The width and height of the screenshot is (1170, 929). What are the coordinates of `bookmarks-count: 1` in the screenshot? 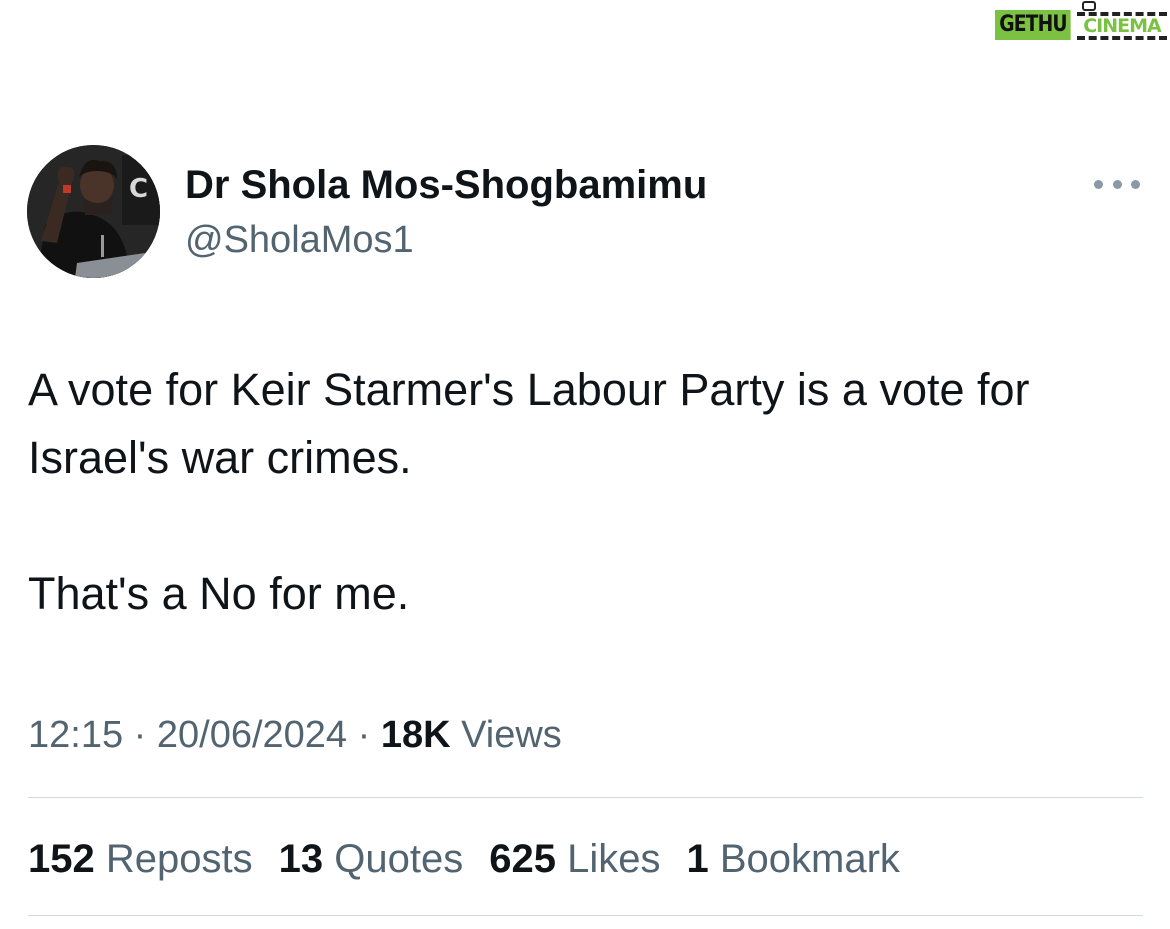 It's located at (697, 859).